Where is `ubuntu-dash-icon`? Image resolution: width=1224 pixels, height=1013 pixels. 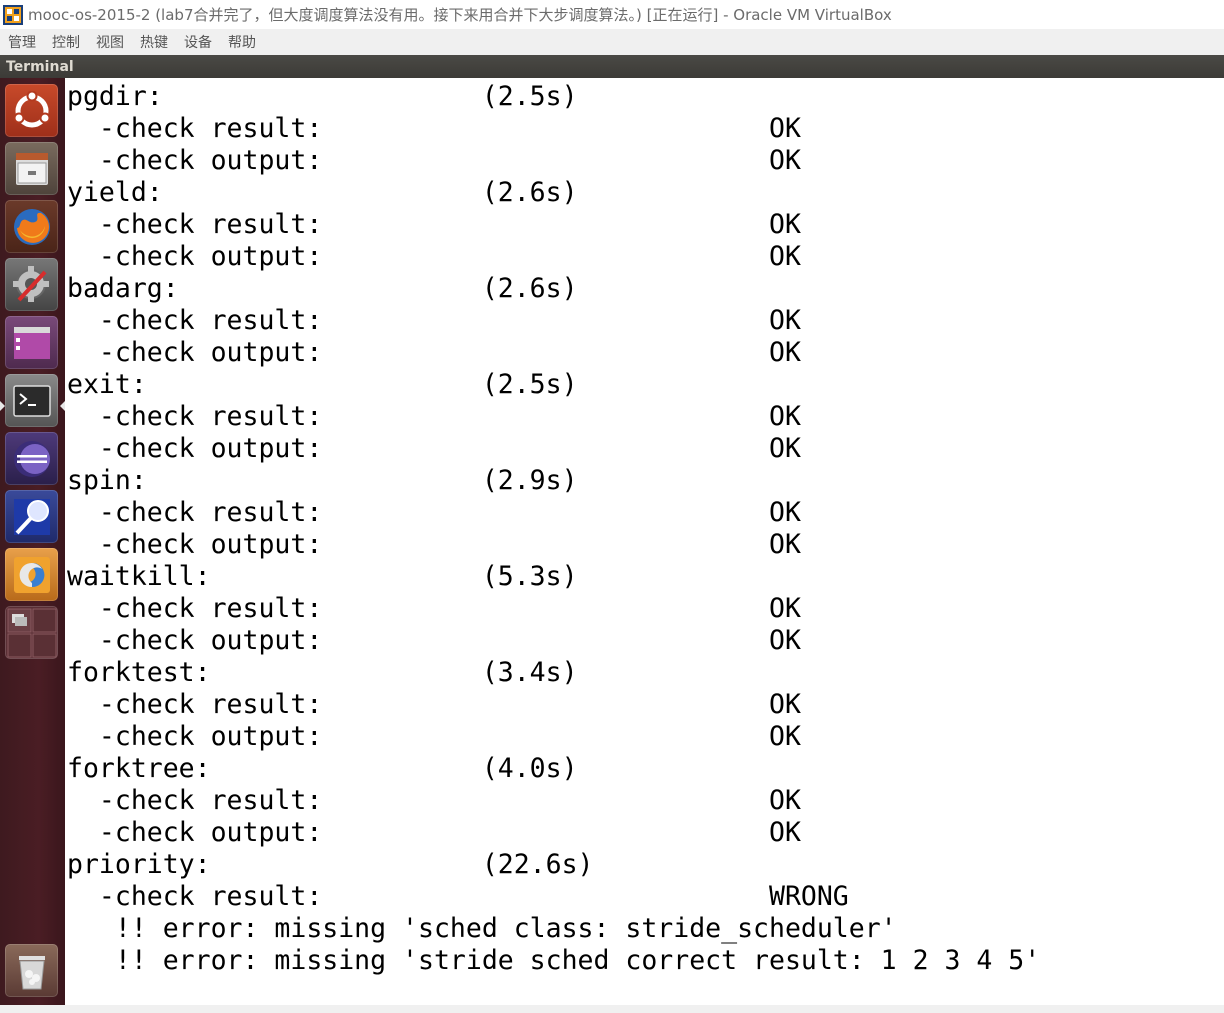
ubuntu-dash-icon is located at coordinates (31, 108).